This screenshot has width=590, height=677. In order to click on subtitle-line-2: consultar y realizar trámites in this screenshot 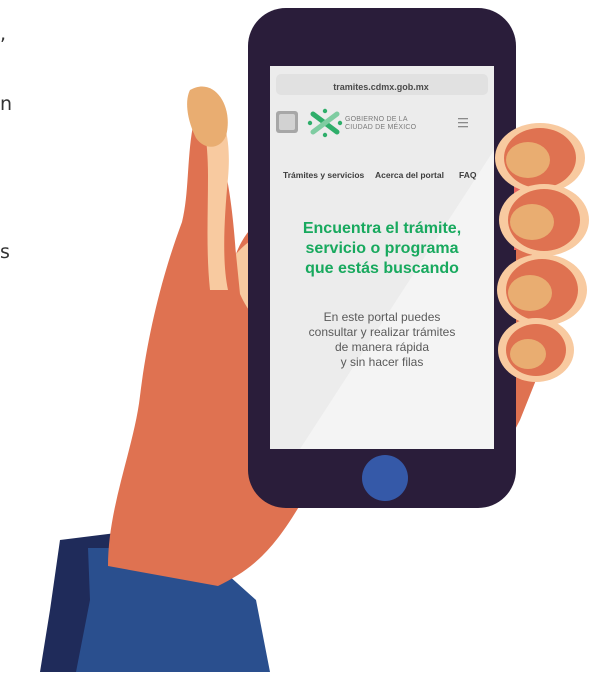, I will do `click(382, 332)`.